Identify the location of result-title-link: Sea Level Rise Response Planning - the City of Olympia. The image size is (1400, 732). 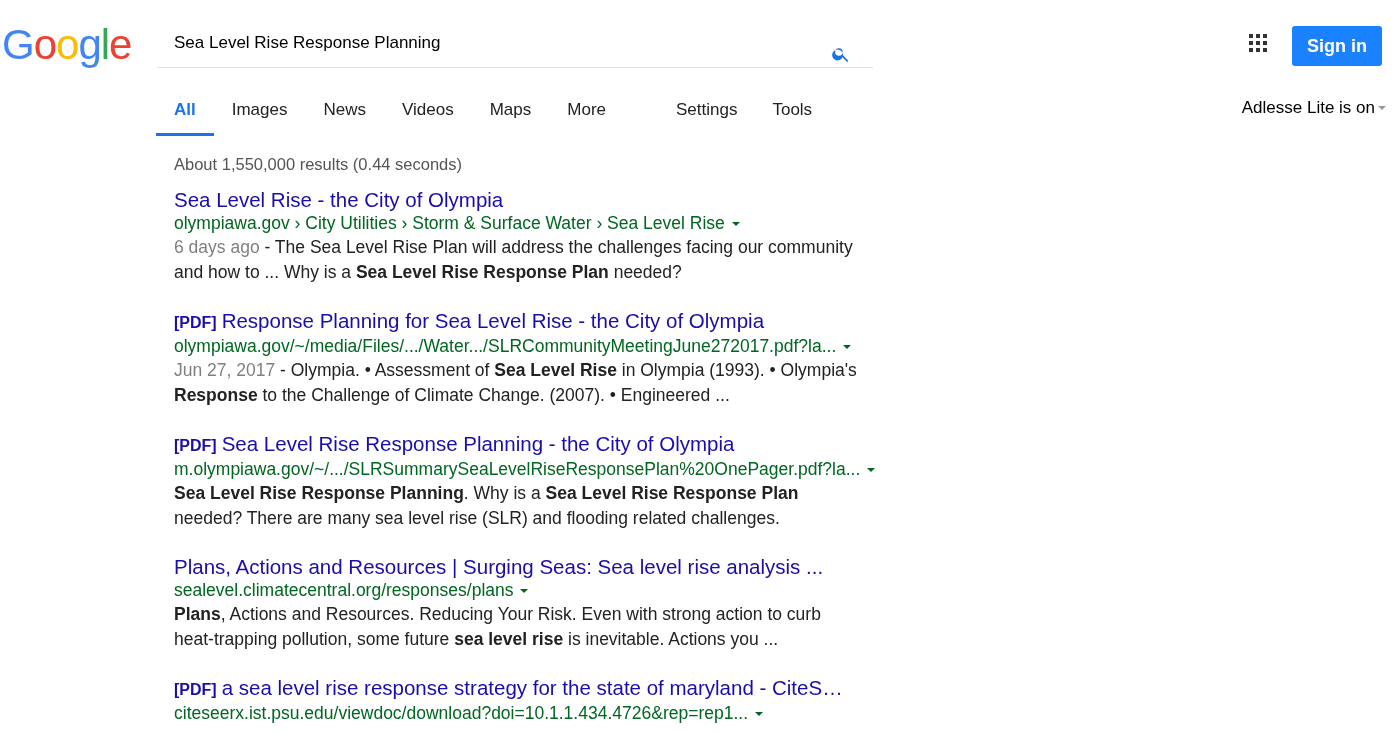
(478, 444).